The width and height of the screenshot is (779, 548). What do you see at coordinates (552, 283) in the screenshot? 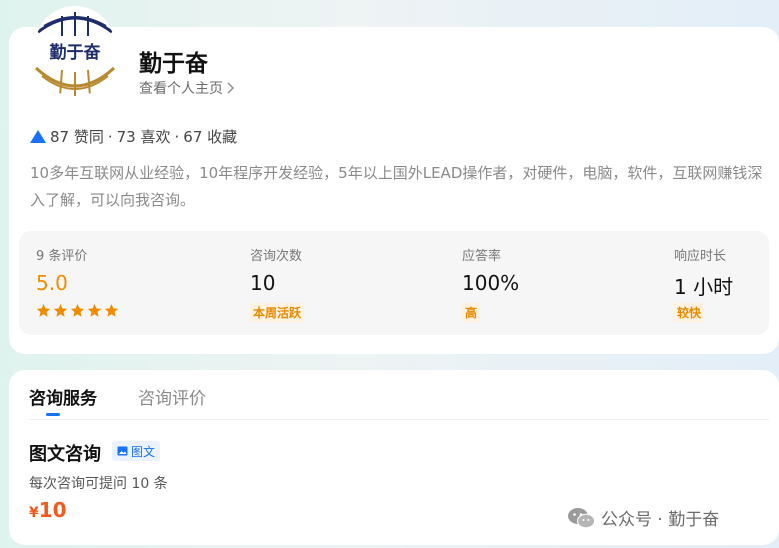
I see `metric-response-rate: 应答率 100% 高` at bounding box center [552, 283].